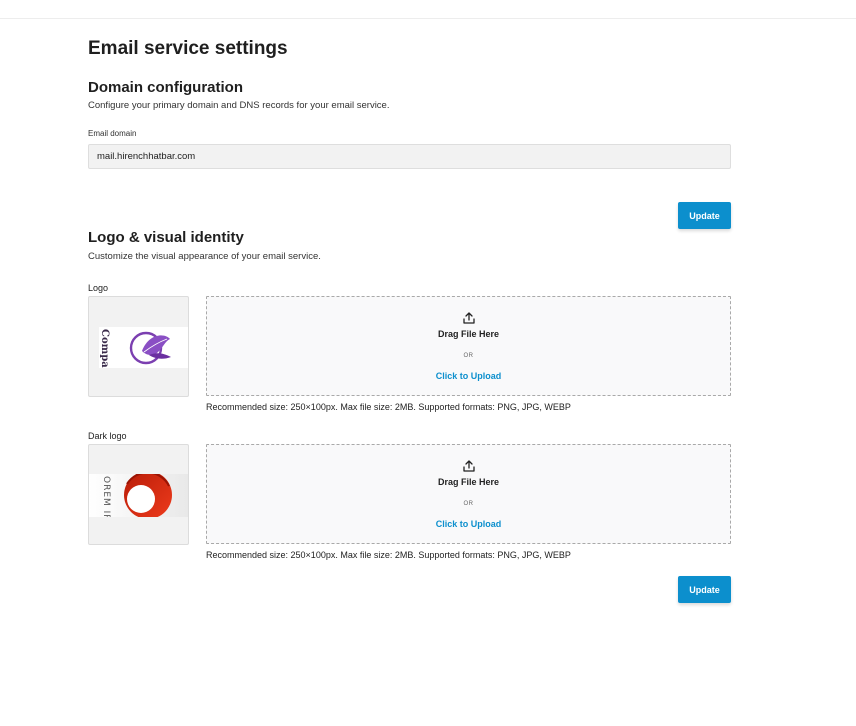 The height and width of the screenshot is (726, 856). What do you see at coordinates (409, 156) in the screenshot?
I see `email-domain-input` at bounding box center [409, 156].